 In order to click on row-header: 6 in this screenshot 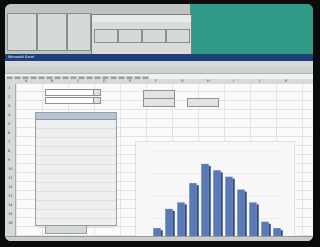, I will do `click(9, 133)`.